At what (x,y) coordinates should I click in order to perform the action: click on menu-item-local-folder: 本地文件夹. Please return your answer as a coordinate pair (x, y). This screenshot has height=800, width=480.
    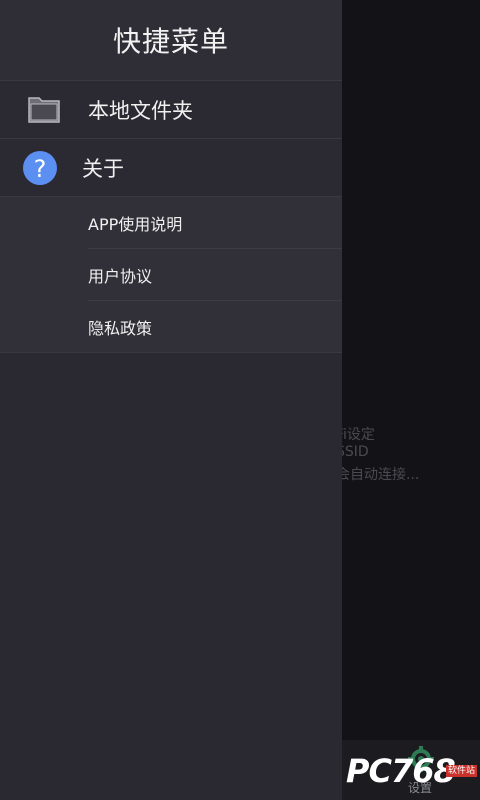
    Looking at the image, I should click on (171, 109).